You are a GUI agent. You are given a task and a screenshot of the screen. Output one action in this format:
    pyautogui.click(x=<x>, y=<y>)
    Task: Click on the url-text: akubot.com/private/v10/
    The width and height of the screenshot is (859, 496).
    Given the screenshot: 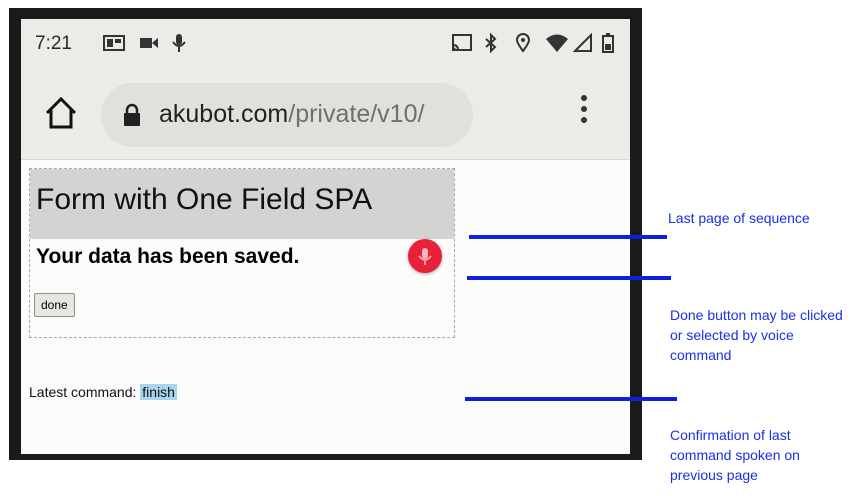 What is the action you would take?
    pyautogui.click(x=309, y=114)
    